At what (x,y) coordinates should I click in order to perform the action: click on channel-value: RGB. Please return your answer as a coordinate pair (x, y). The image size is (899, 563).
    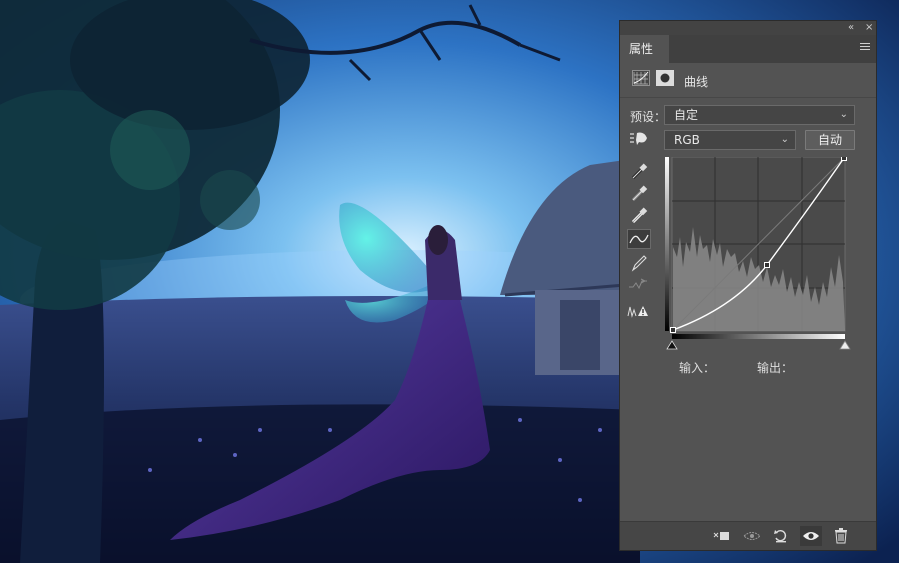
    Looking at the image, I should click on (687, 140).